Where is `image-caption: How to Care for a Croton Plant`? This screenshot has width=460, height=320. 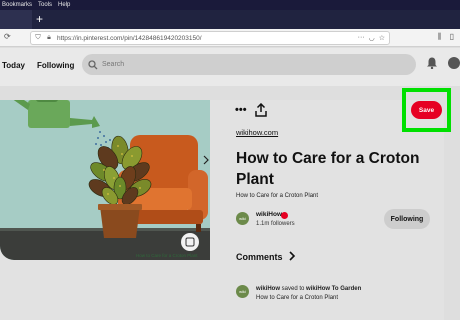 image-caption: How to Care for a Croton Plant is located at coordinates (167, 255).